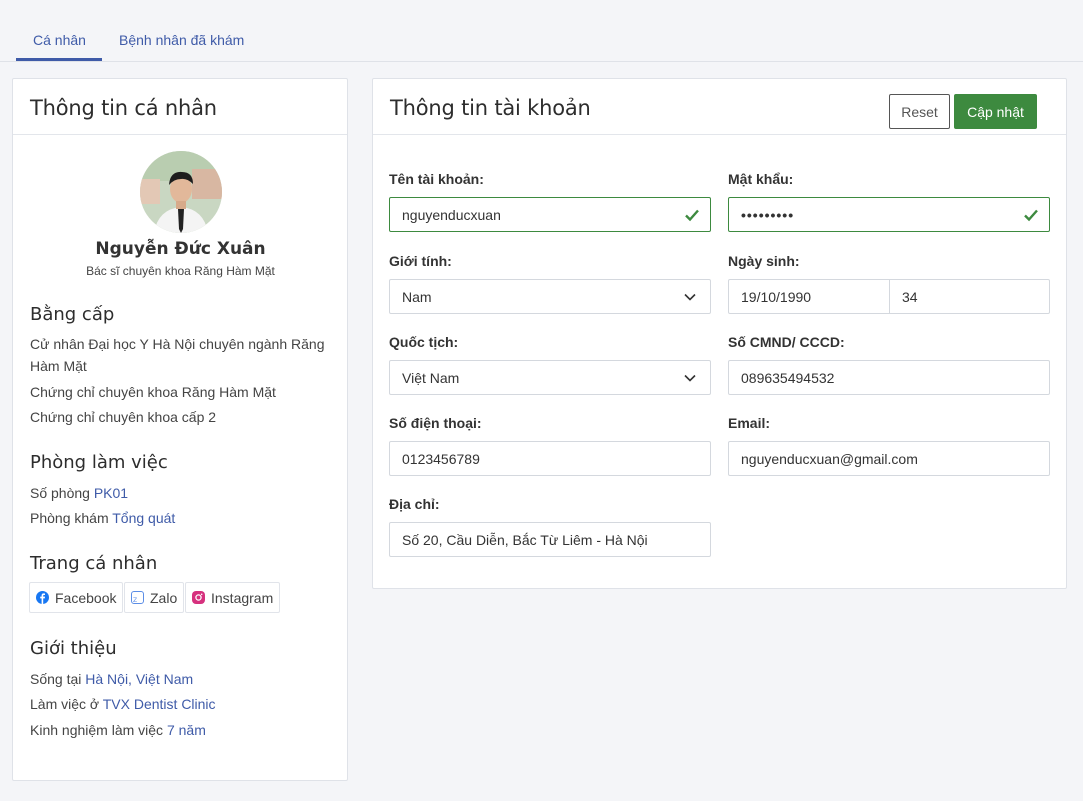 This screenshot has height=801, width=1083. Describe the element at coordinates (749, 423) in the screenshot. I see `email-label: Email:` at that location.